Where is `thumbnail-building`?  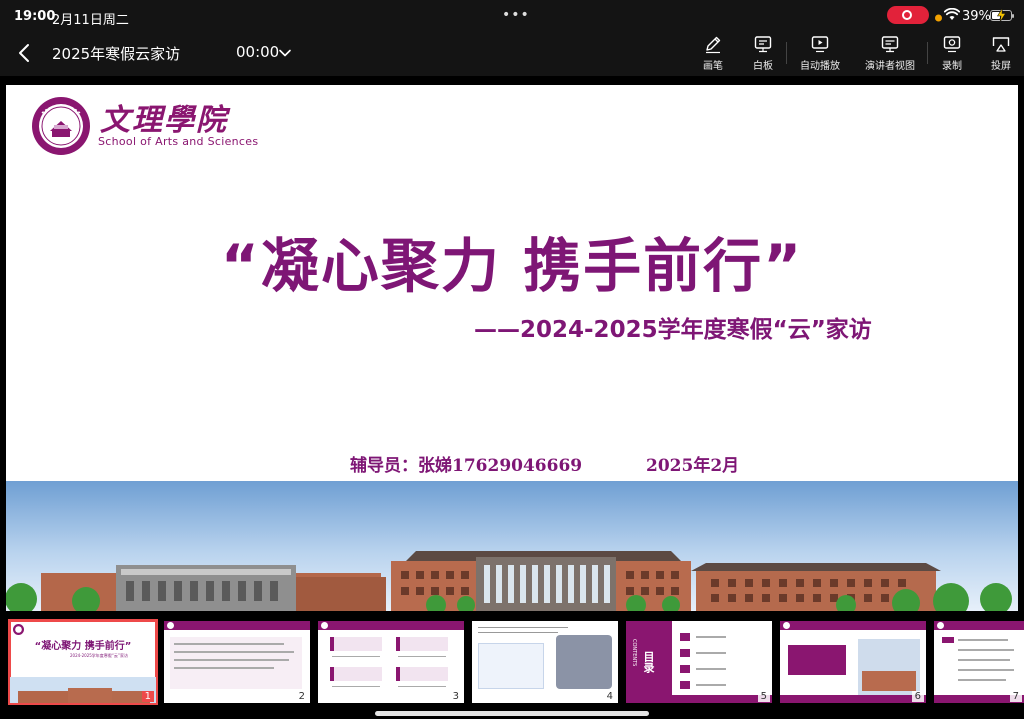
thumbnail-building is located at coordinates (889, 681).